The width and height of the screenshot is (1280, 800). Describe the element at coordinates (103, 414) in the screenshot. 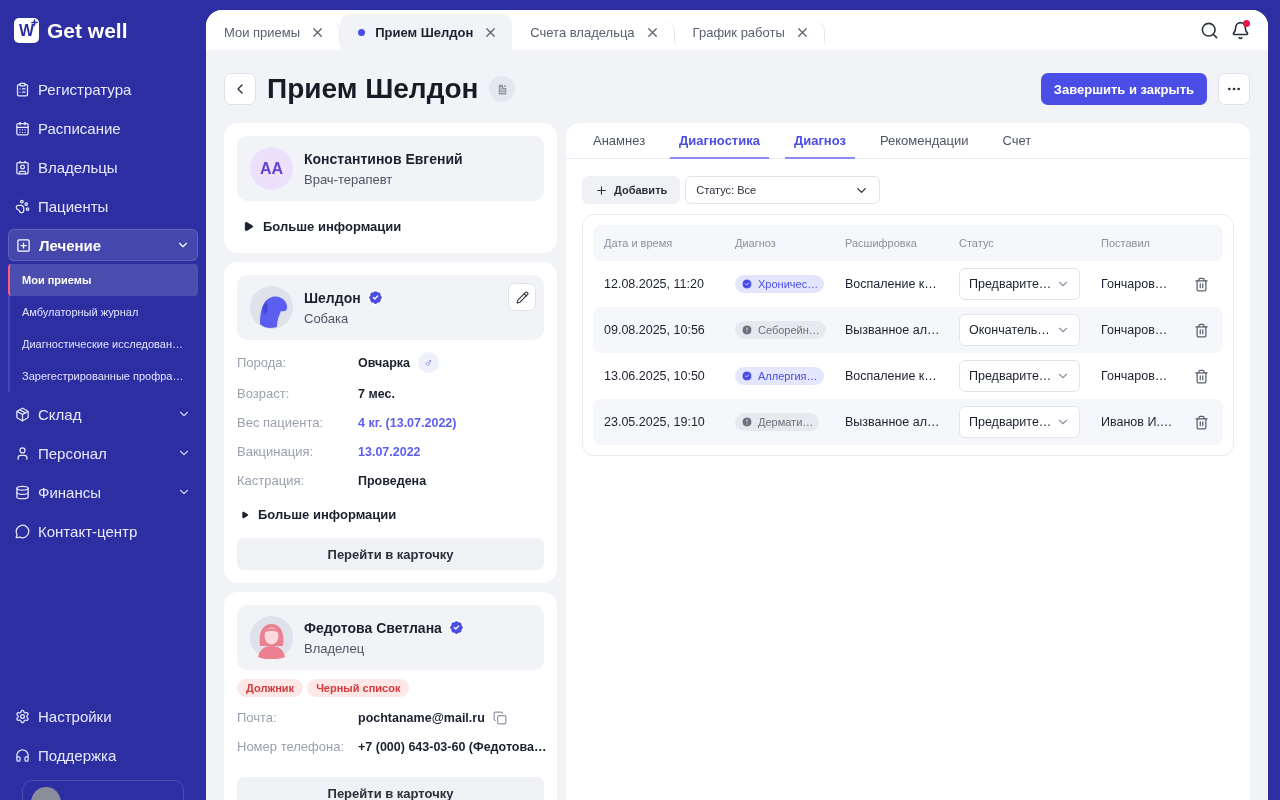

I see `sidebar-item: Склад` at that location.